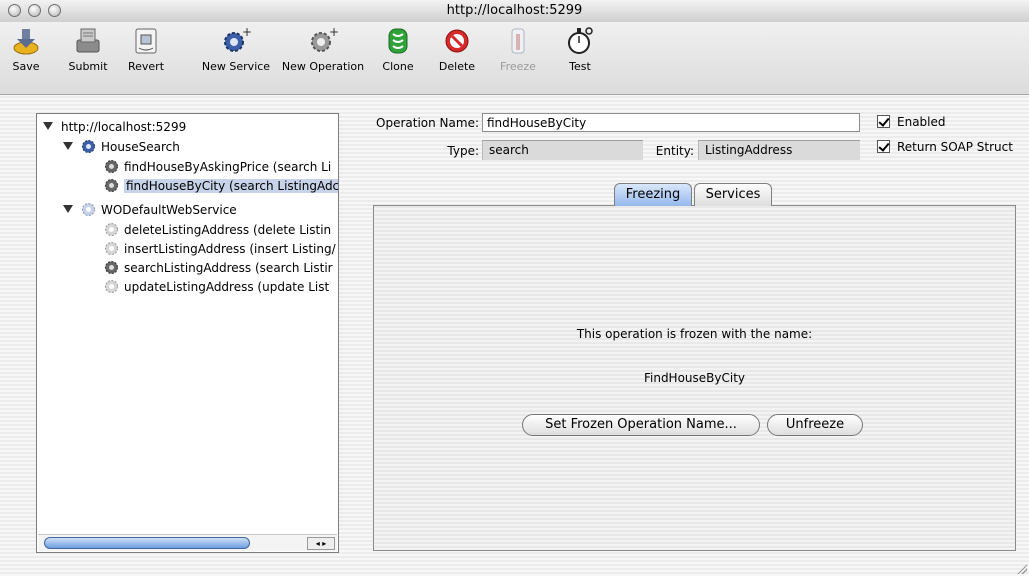 The height and width of the screenshot is (576, 1029). Describe the element at coordinates (921, 122) in the screenshot. I see `enabled-label: Enabled` at that location.